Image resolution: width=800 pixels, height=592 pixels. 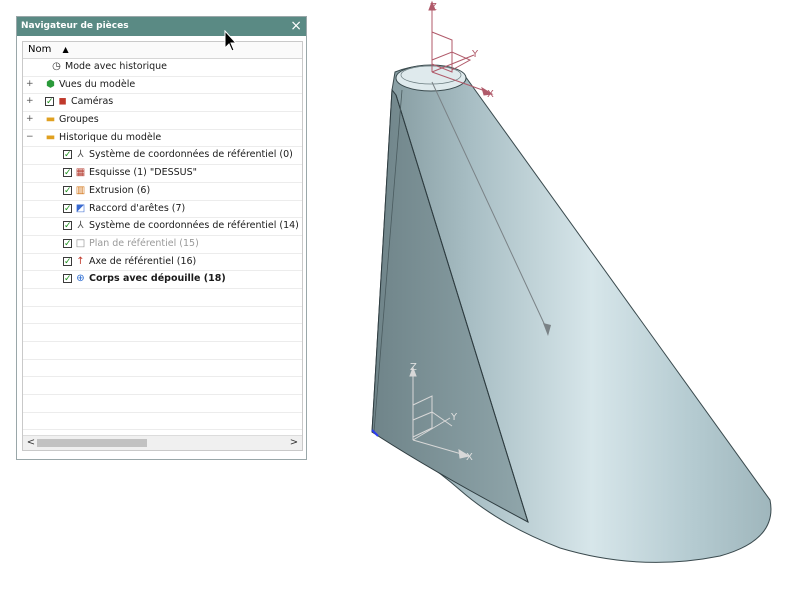 I want to click on sketch-icon: ▦, so click(x=80, y=173).